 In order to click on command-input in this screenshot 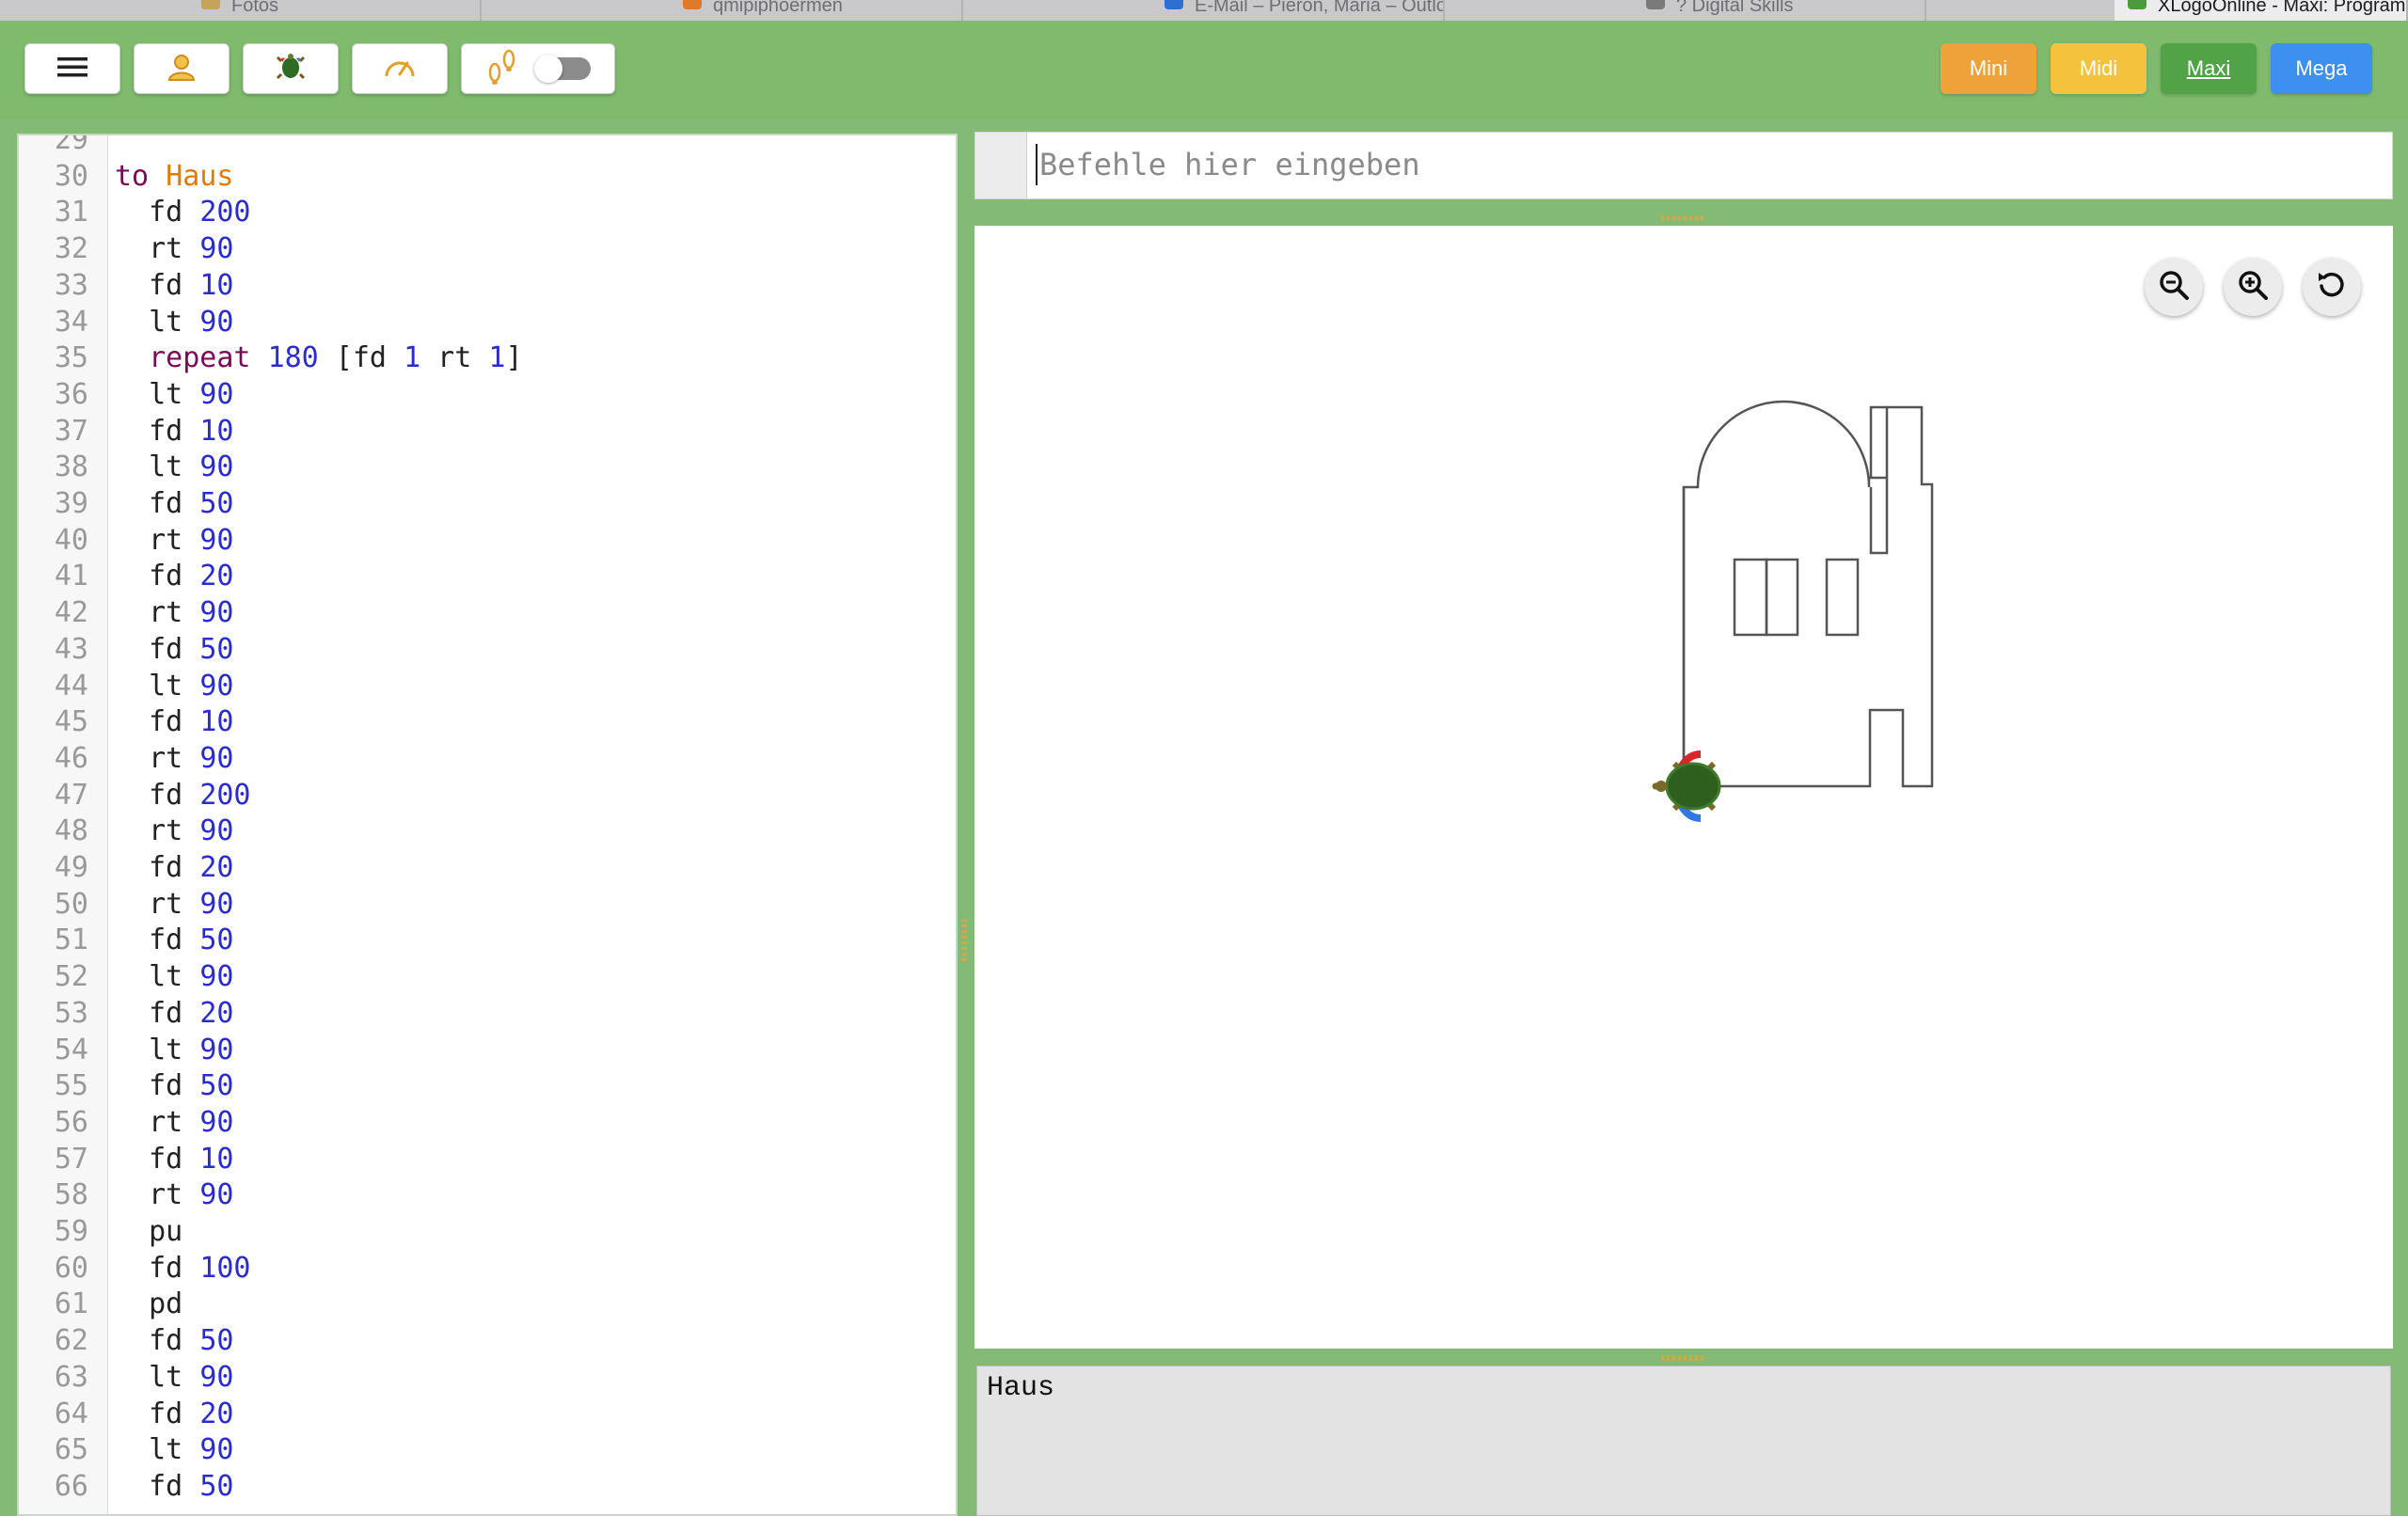, I will do `click(1696, 164)`.